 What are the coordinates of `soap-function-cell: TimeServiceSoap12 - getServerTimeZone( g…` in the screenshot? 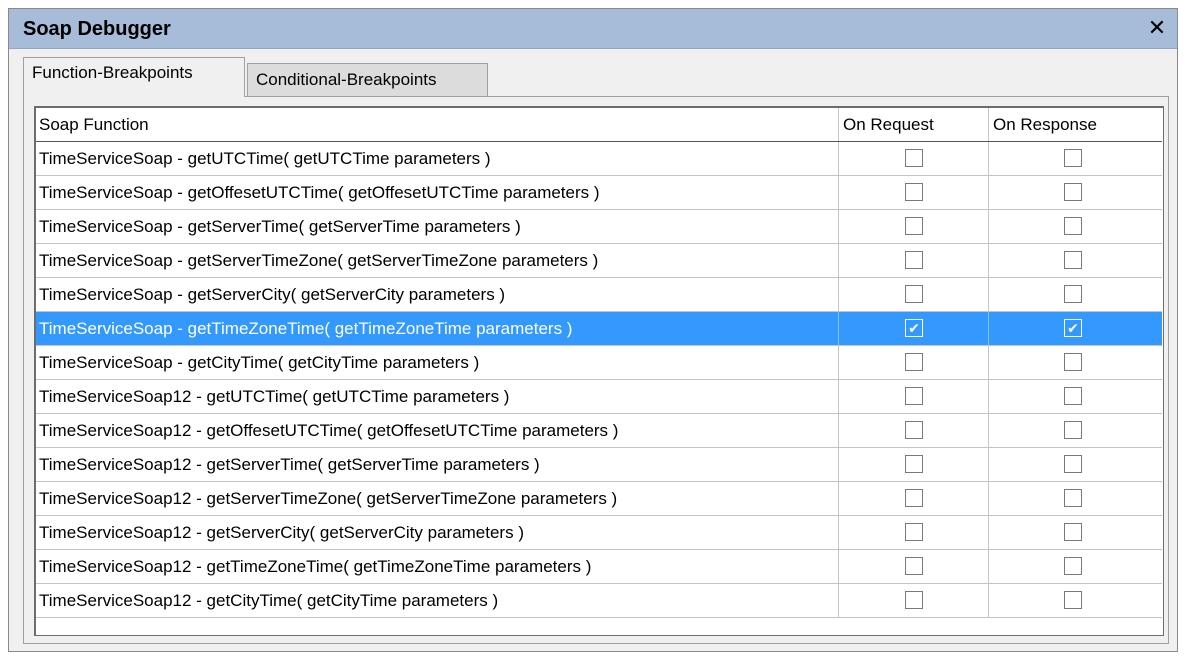 It's located at (437, 498).